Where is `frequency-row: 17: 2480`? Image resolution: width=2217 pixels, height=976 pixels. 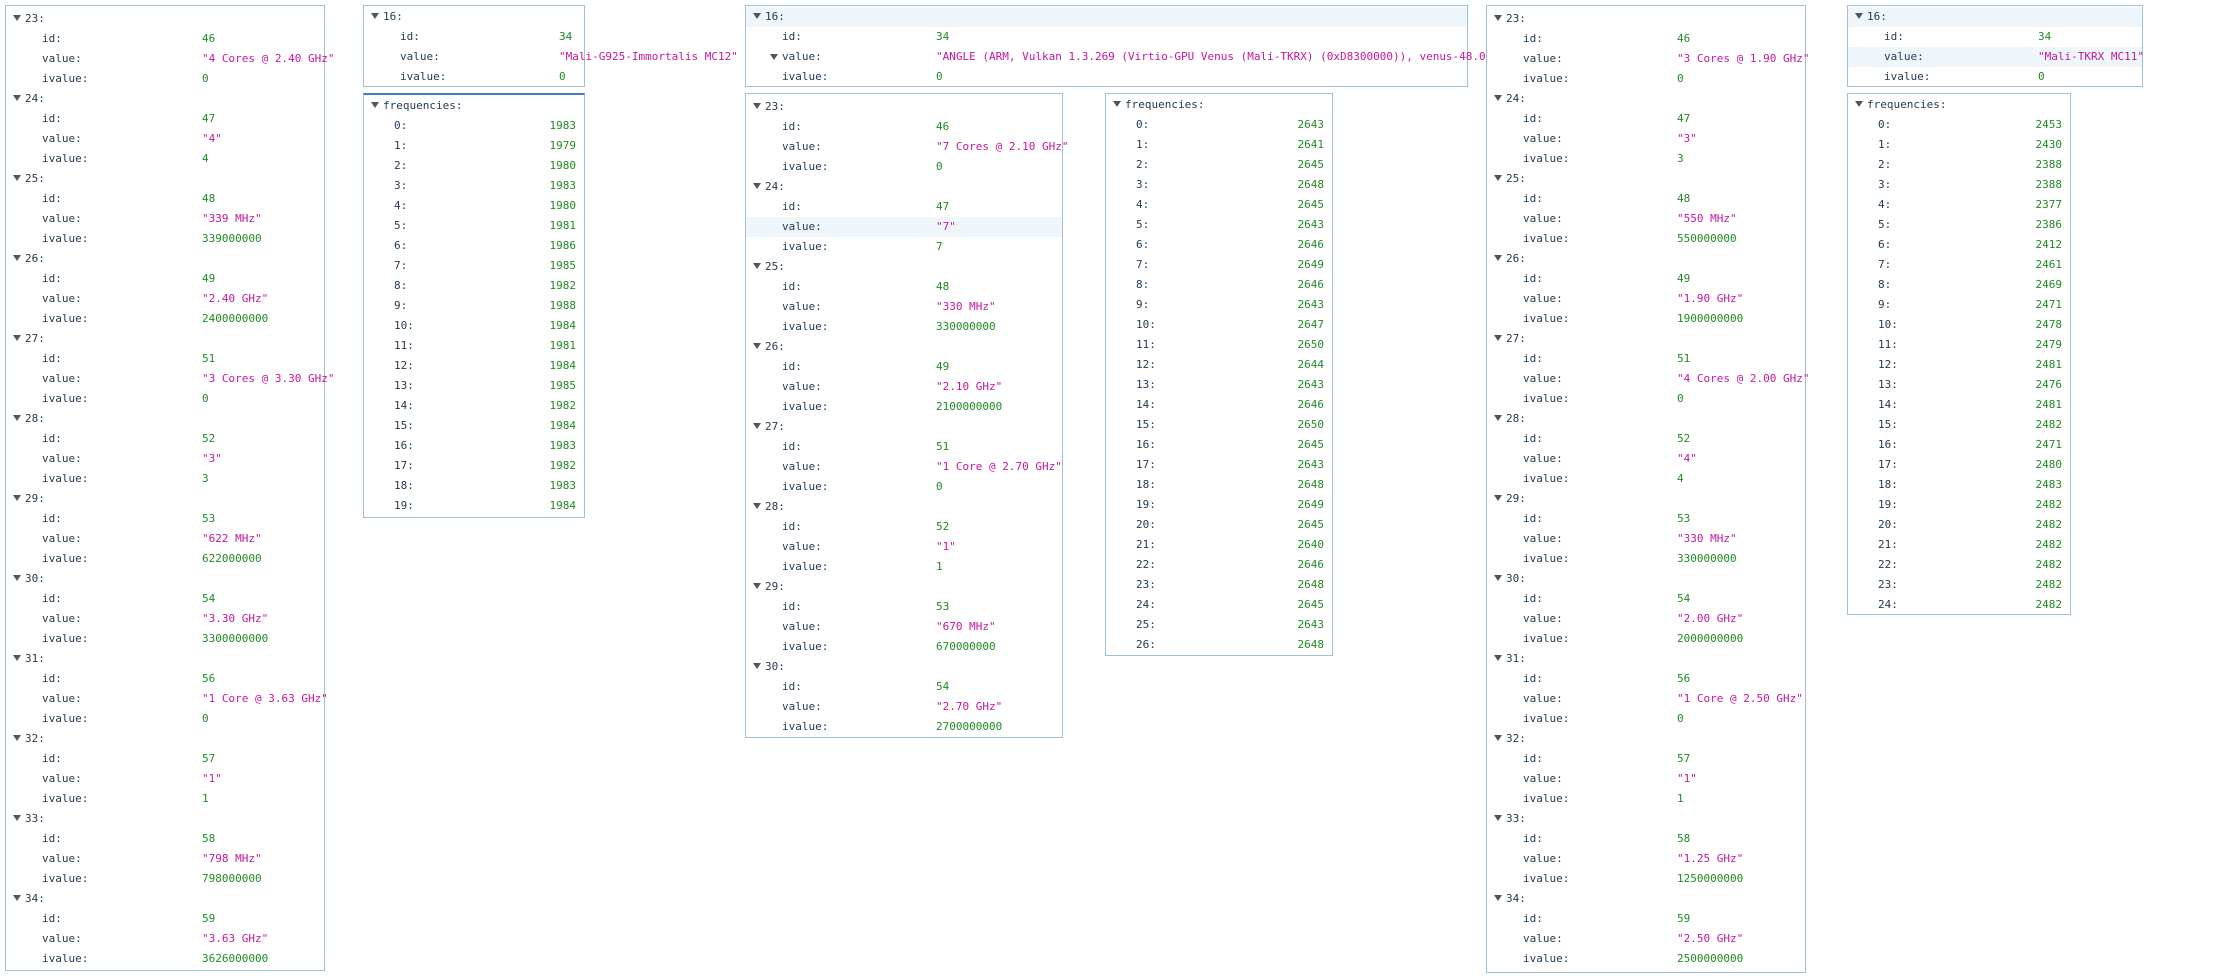
frequency-row: 17: 2480 is located at coordinates (1959, 465).